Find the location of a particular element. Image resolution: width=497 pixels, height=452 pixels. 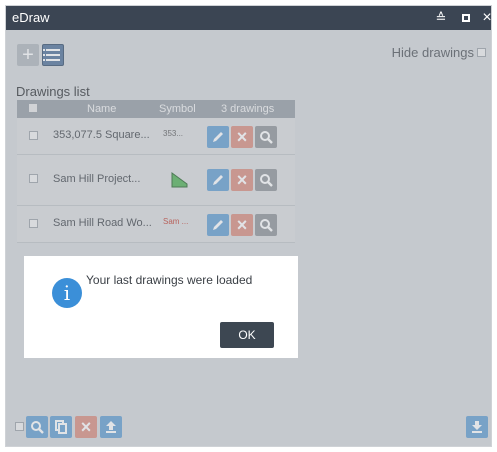

close-icon: × is located at coordinates (484, 18).